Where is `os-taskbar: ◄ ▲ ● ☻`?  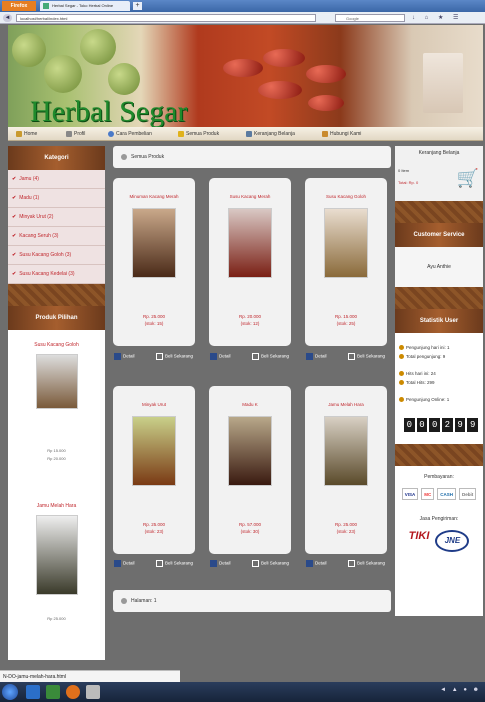
os-taskbar: ◄ ▲ ● ☻ is located at coordinates (242, 692).